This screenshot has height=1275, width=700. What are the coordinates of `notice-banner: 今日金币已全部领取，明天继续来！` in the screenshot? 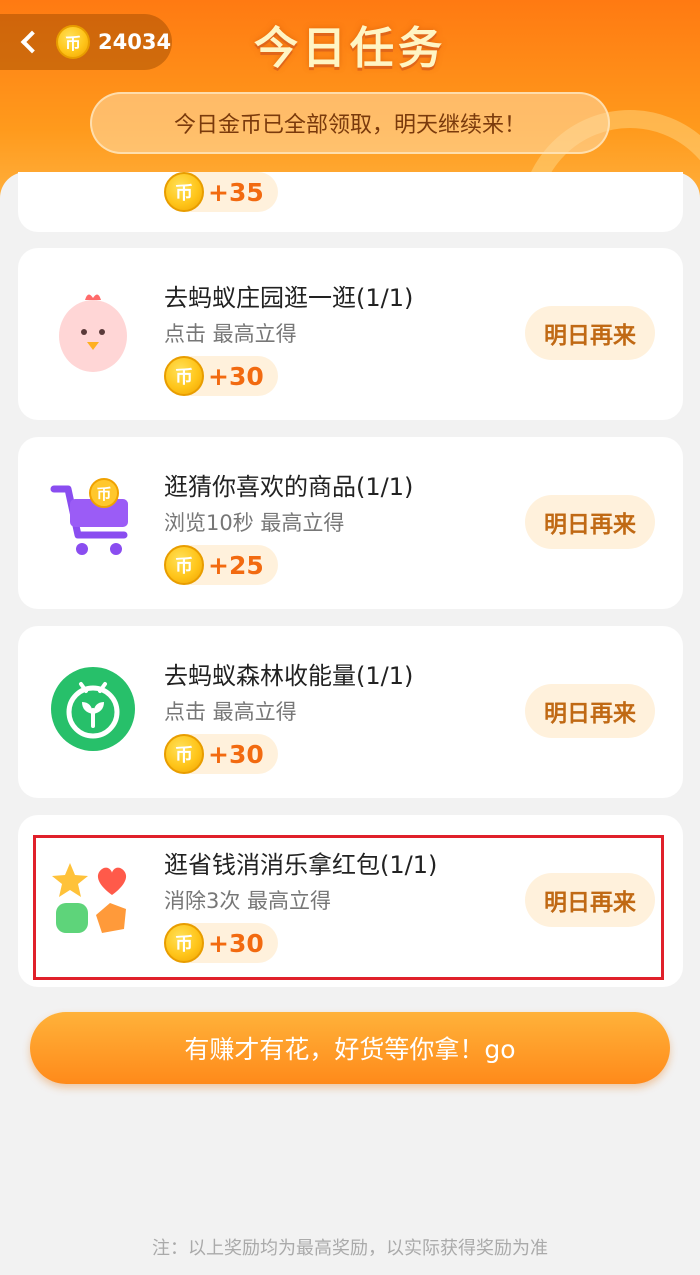 It's located at (350, 123).